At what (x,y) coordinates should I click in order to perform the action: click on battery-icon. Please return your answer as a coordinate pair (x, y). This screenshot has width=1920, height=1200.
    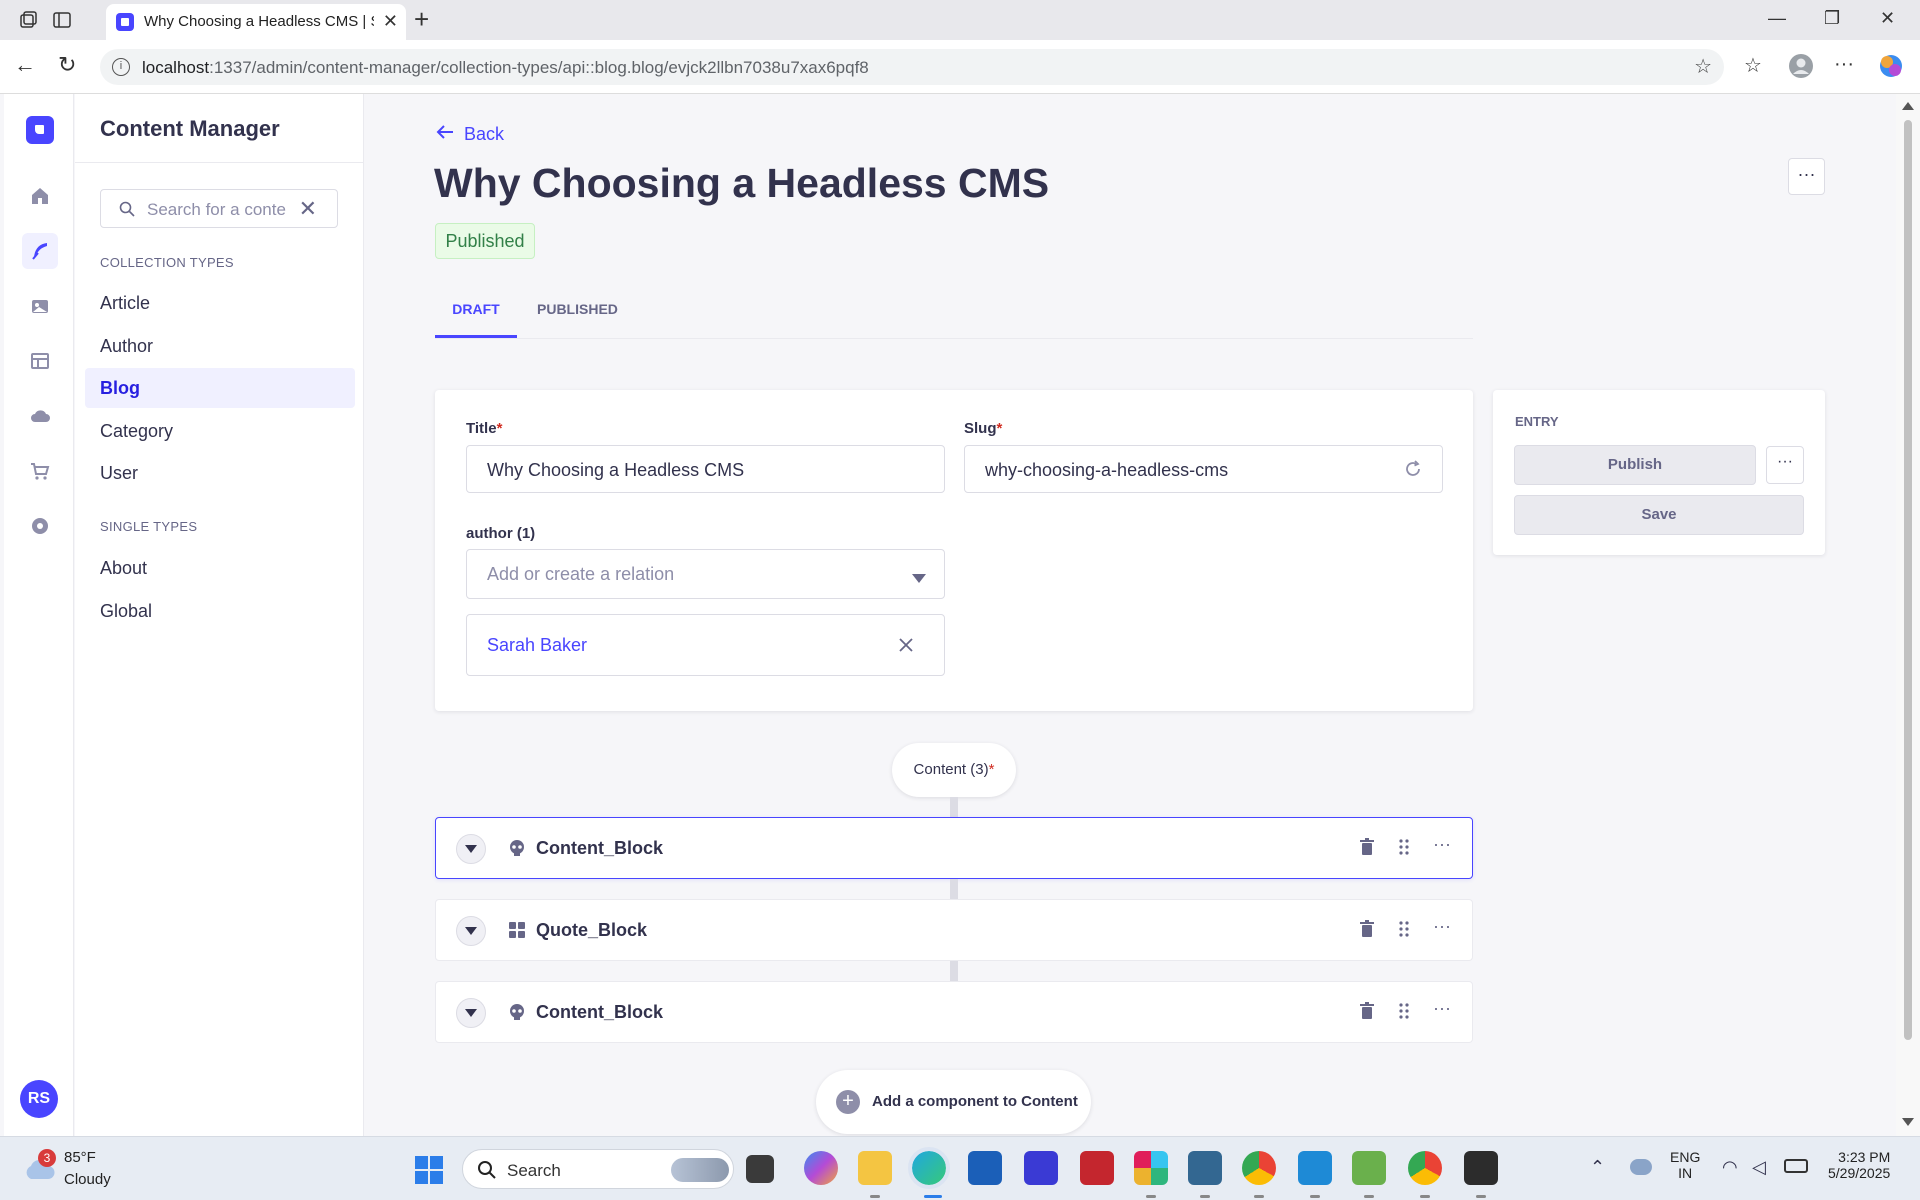
    Looking at the image, I should click on (1796, 1166).